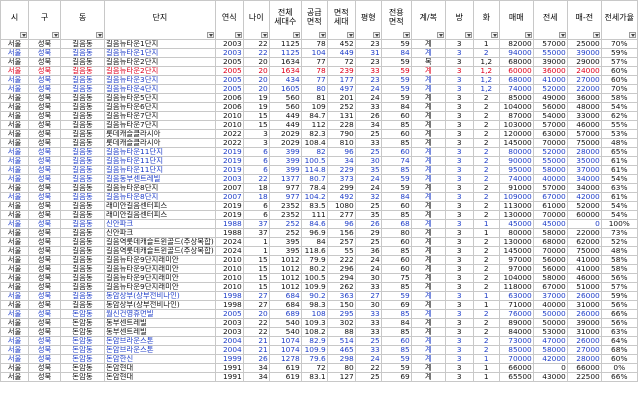  Describe the element at coordinates (584, 71) in the screenshot. I see `table-cell: 24000` at that location.